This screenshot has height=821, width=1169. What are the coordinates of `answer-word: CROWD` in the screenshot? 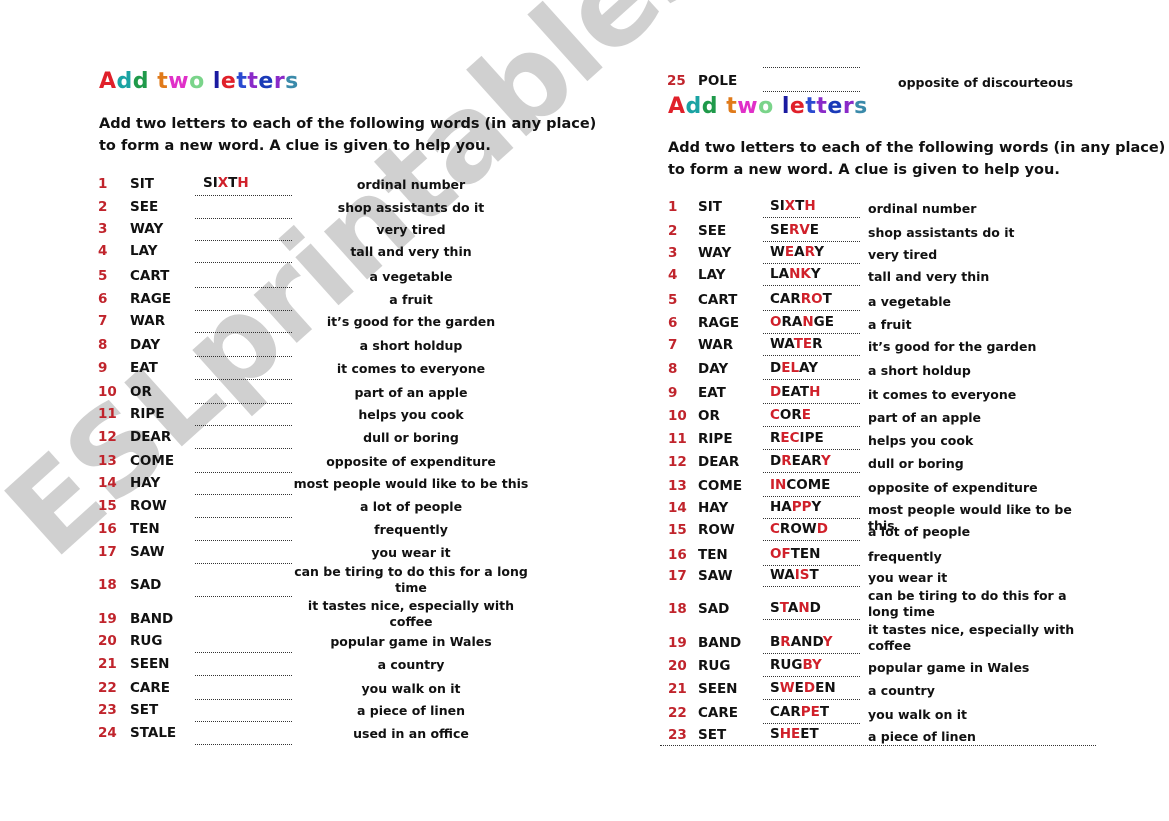 It's located at (799, 529).